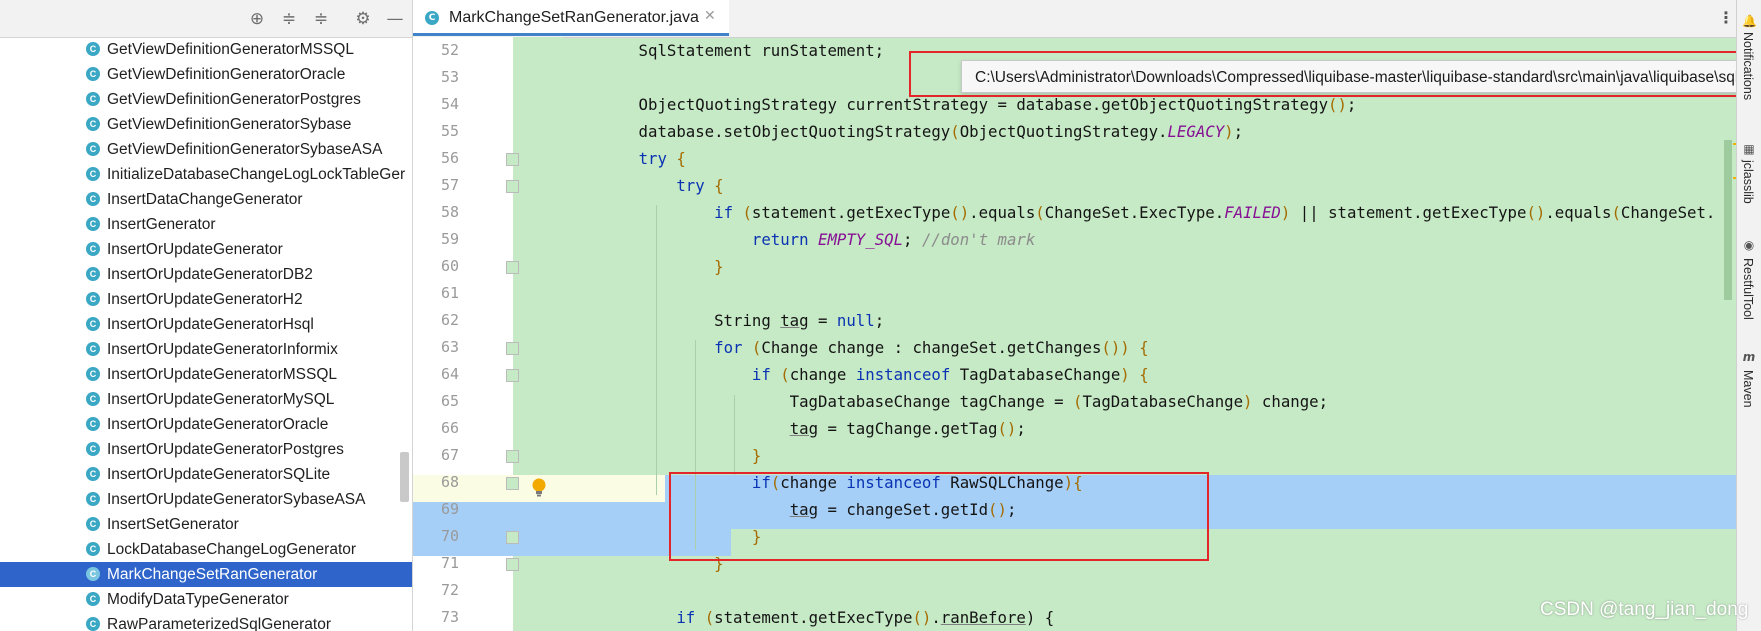 The width and height of the screenshot is (1761, 631). I want to click on tree-item: C GetViewDefinitionGeneratorOracle, so click(206, 74).